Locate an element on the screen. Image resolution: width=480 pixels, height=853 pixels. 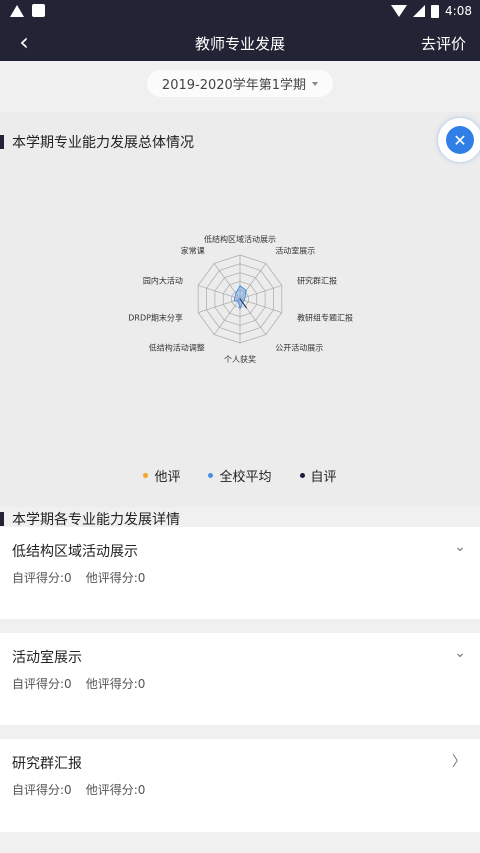
axis-label: DRDP期末分享 is located at coordinates (155, 318).